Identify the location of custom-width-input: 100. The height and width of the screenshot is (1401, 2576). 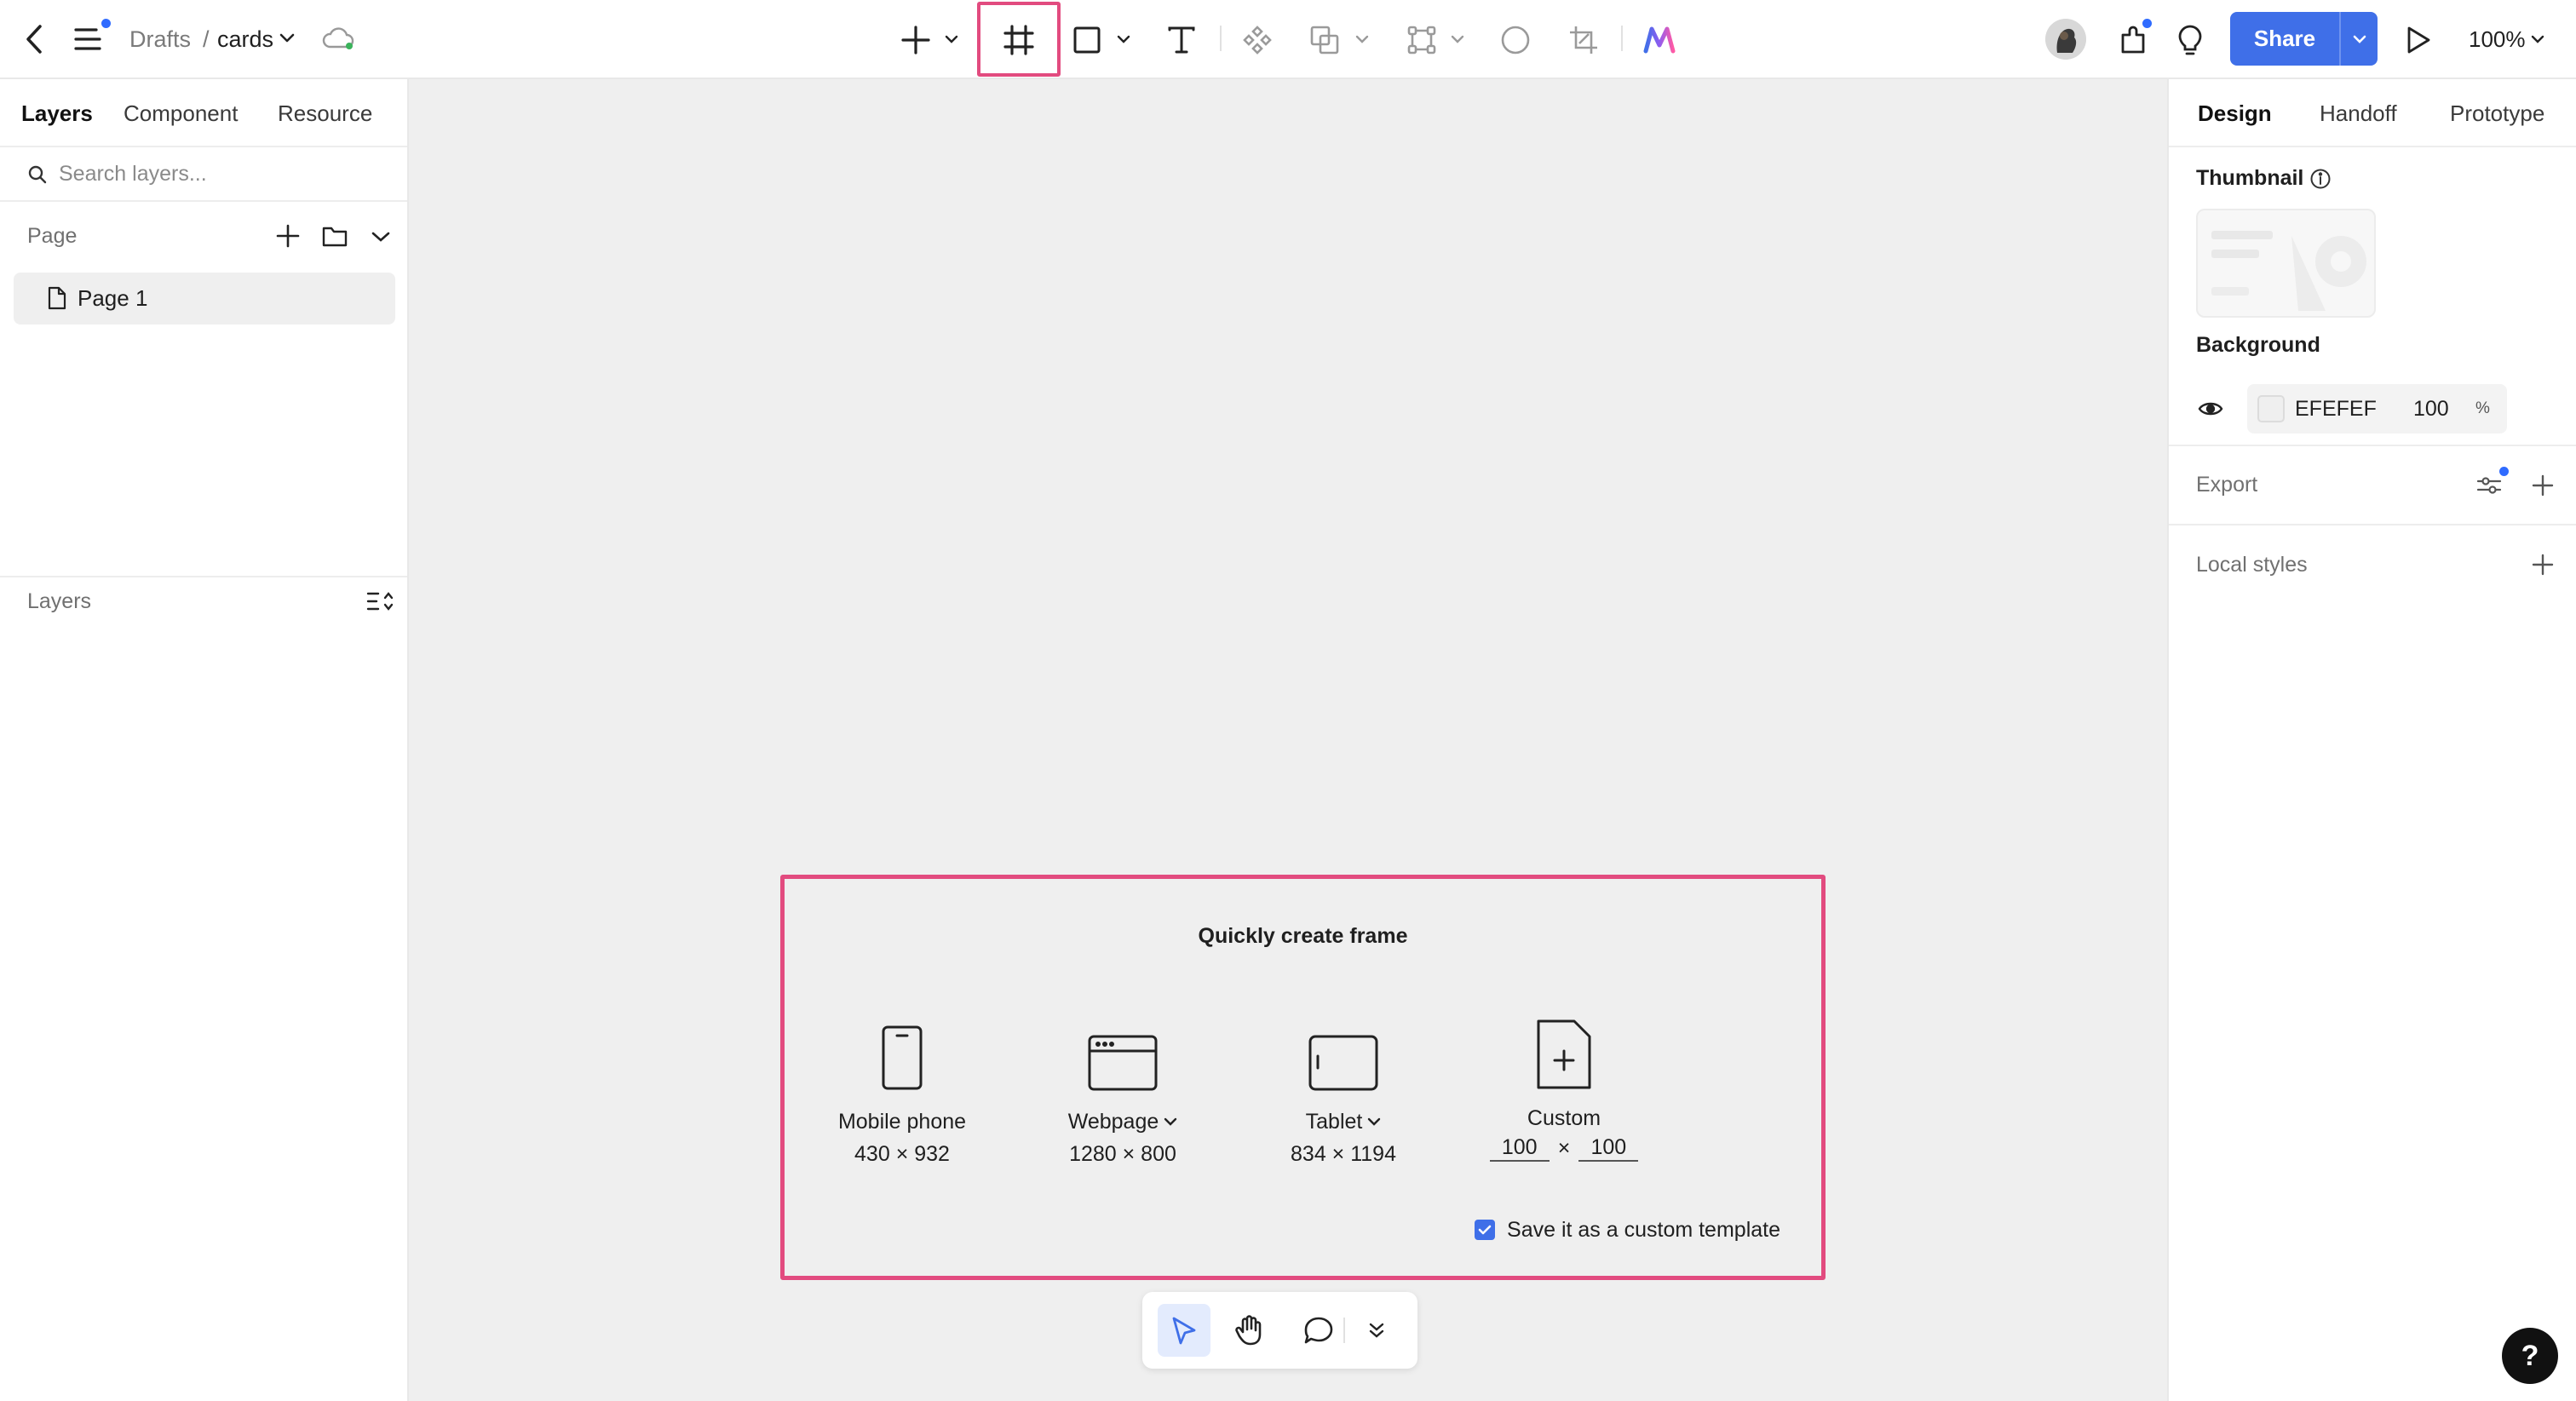
(1519, 1148).